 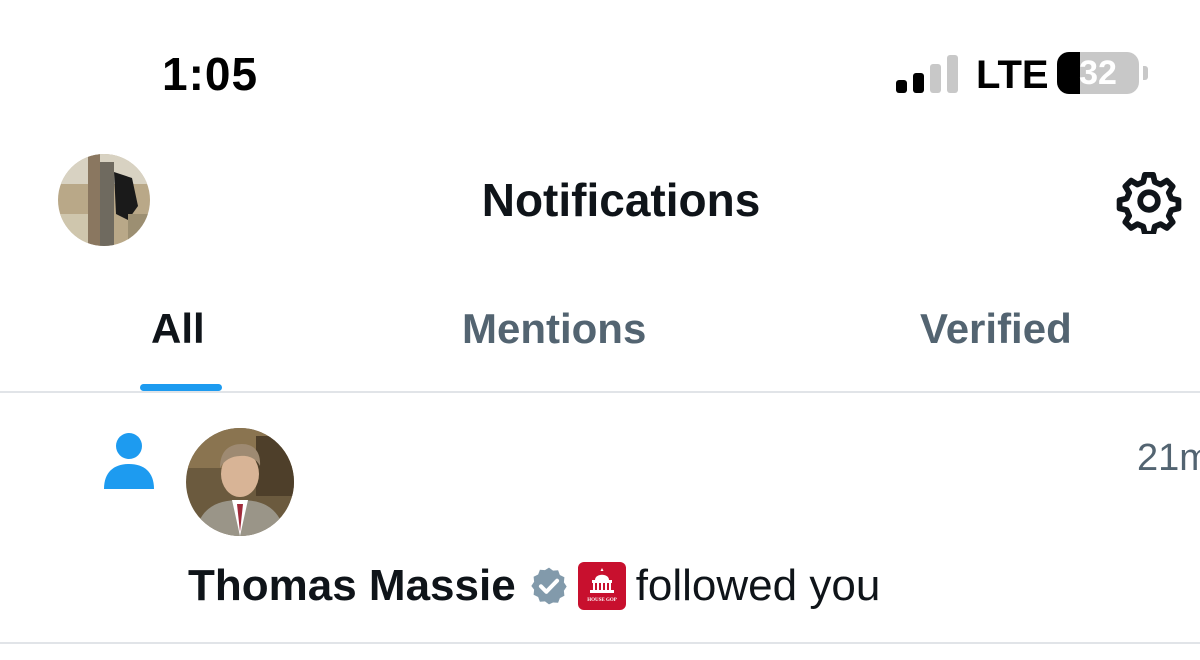 I want to click on battery-level: 32, so click(x=1098, y=73).